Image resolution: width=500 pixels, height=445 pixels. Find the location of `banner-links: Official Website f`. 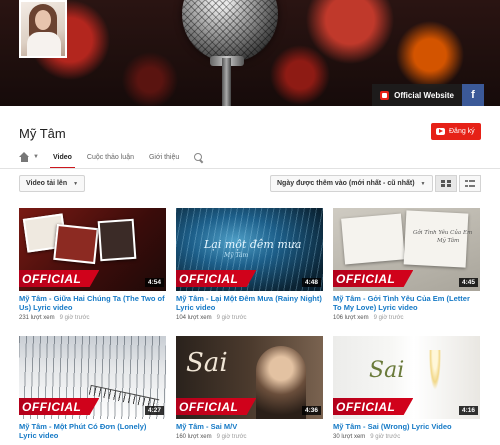

banner-links: Official Website f is located at coordinates (428, 95).